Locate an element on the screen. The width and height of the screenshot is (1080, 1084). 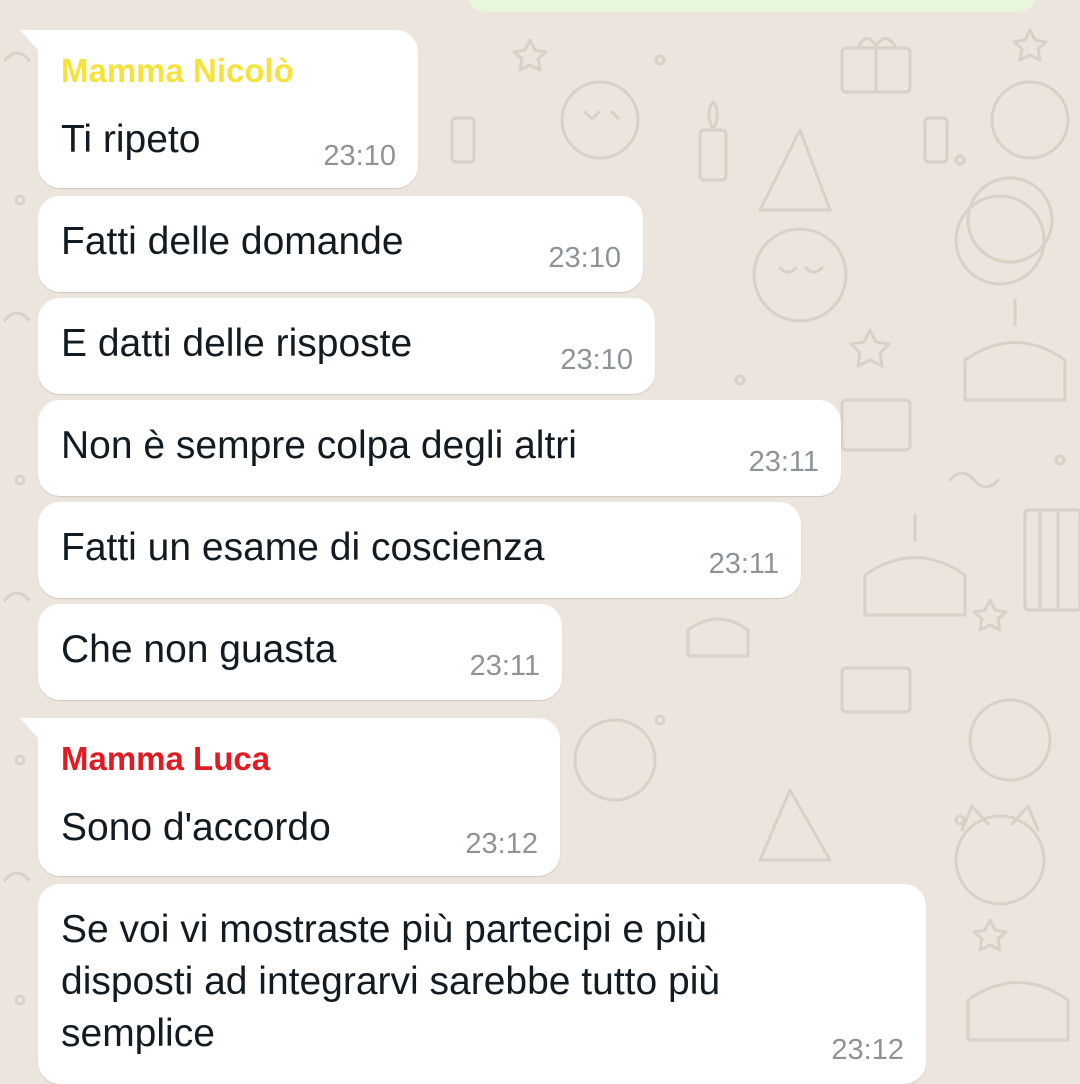
message-bubble: Che non guasta 23:11 is located at coordinates (300, 652).